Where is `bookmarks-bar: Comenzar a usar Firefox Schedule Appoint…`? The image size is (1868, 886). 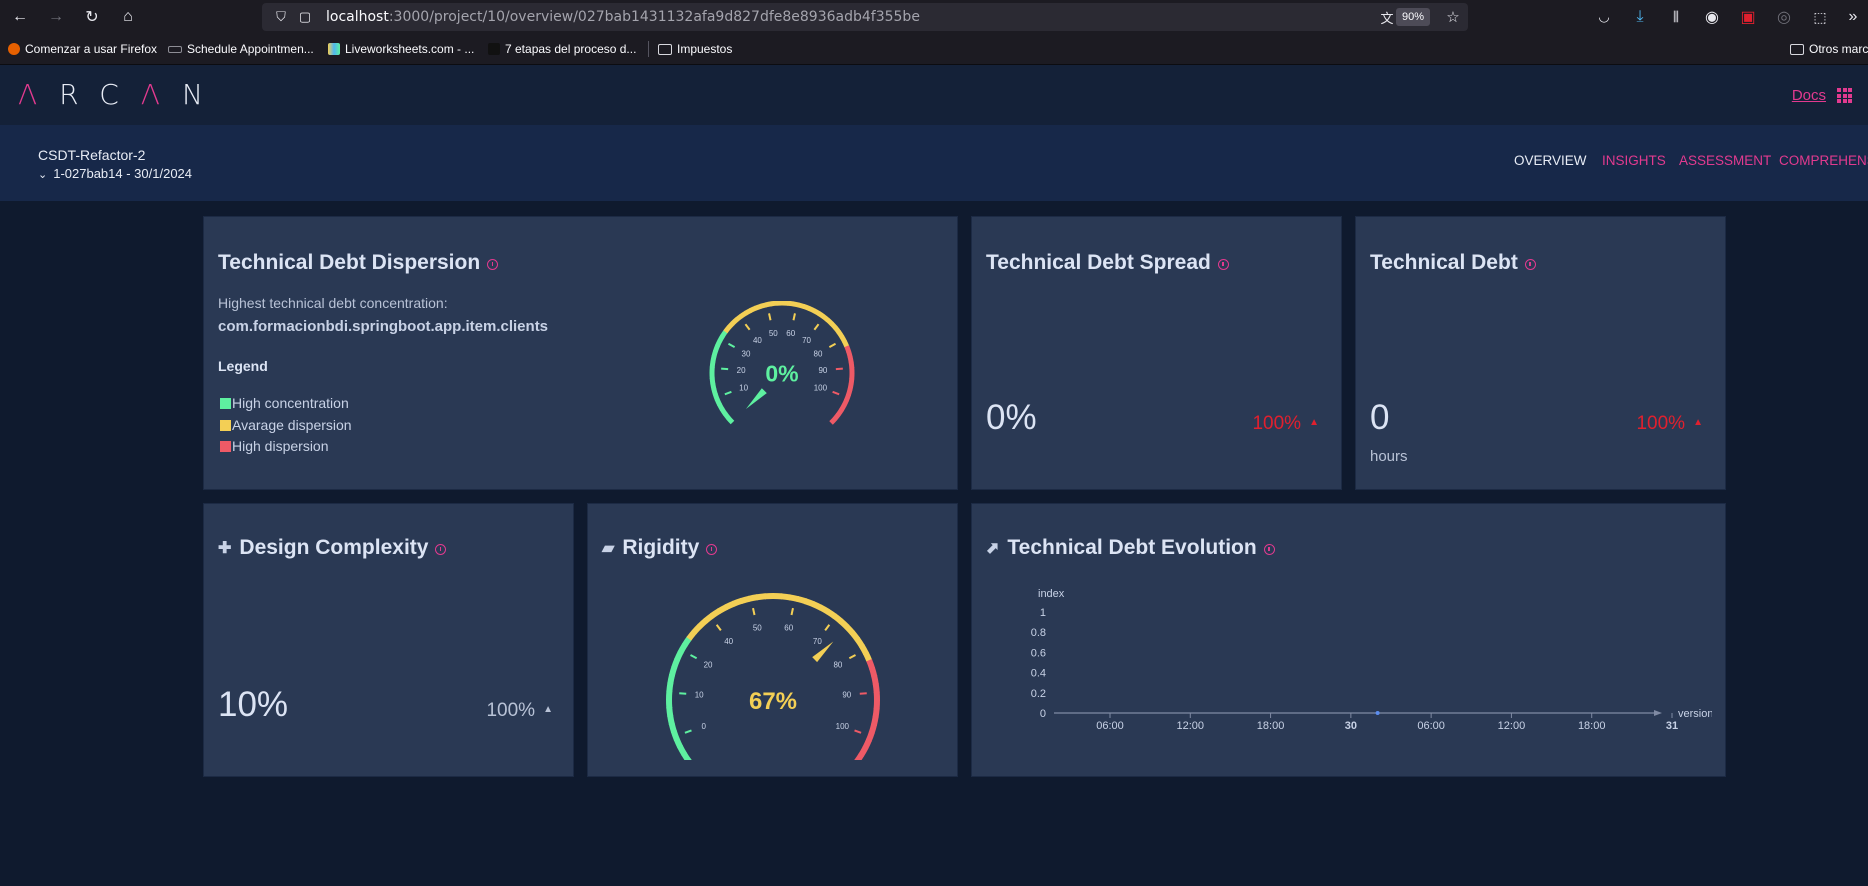 bookmarks-bar: Comenzar a usar Firefox Schedule Appoint… is located at coordinates (934, 49).